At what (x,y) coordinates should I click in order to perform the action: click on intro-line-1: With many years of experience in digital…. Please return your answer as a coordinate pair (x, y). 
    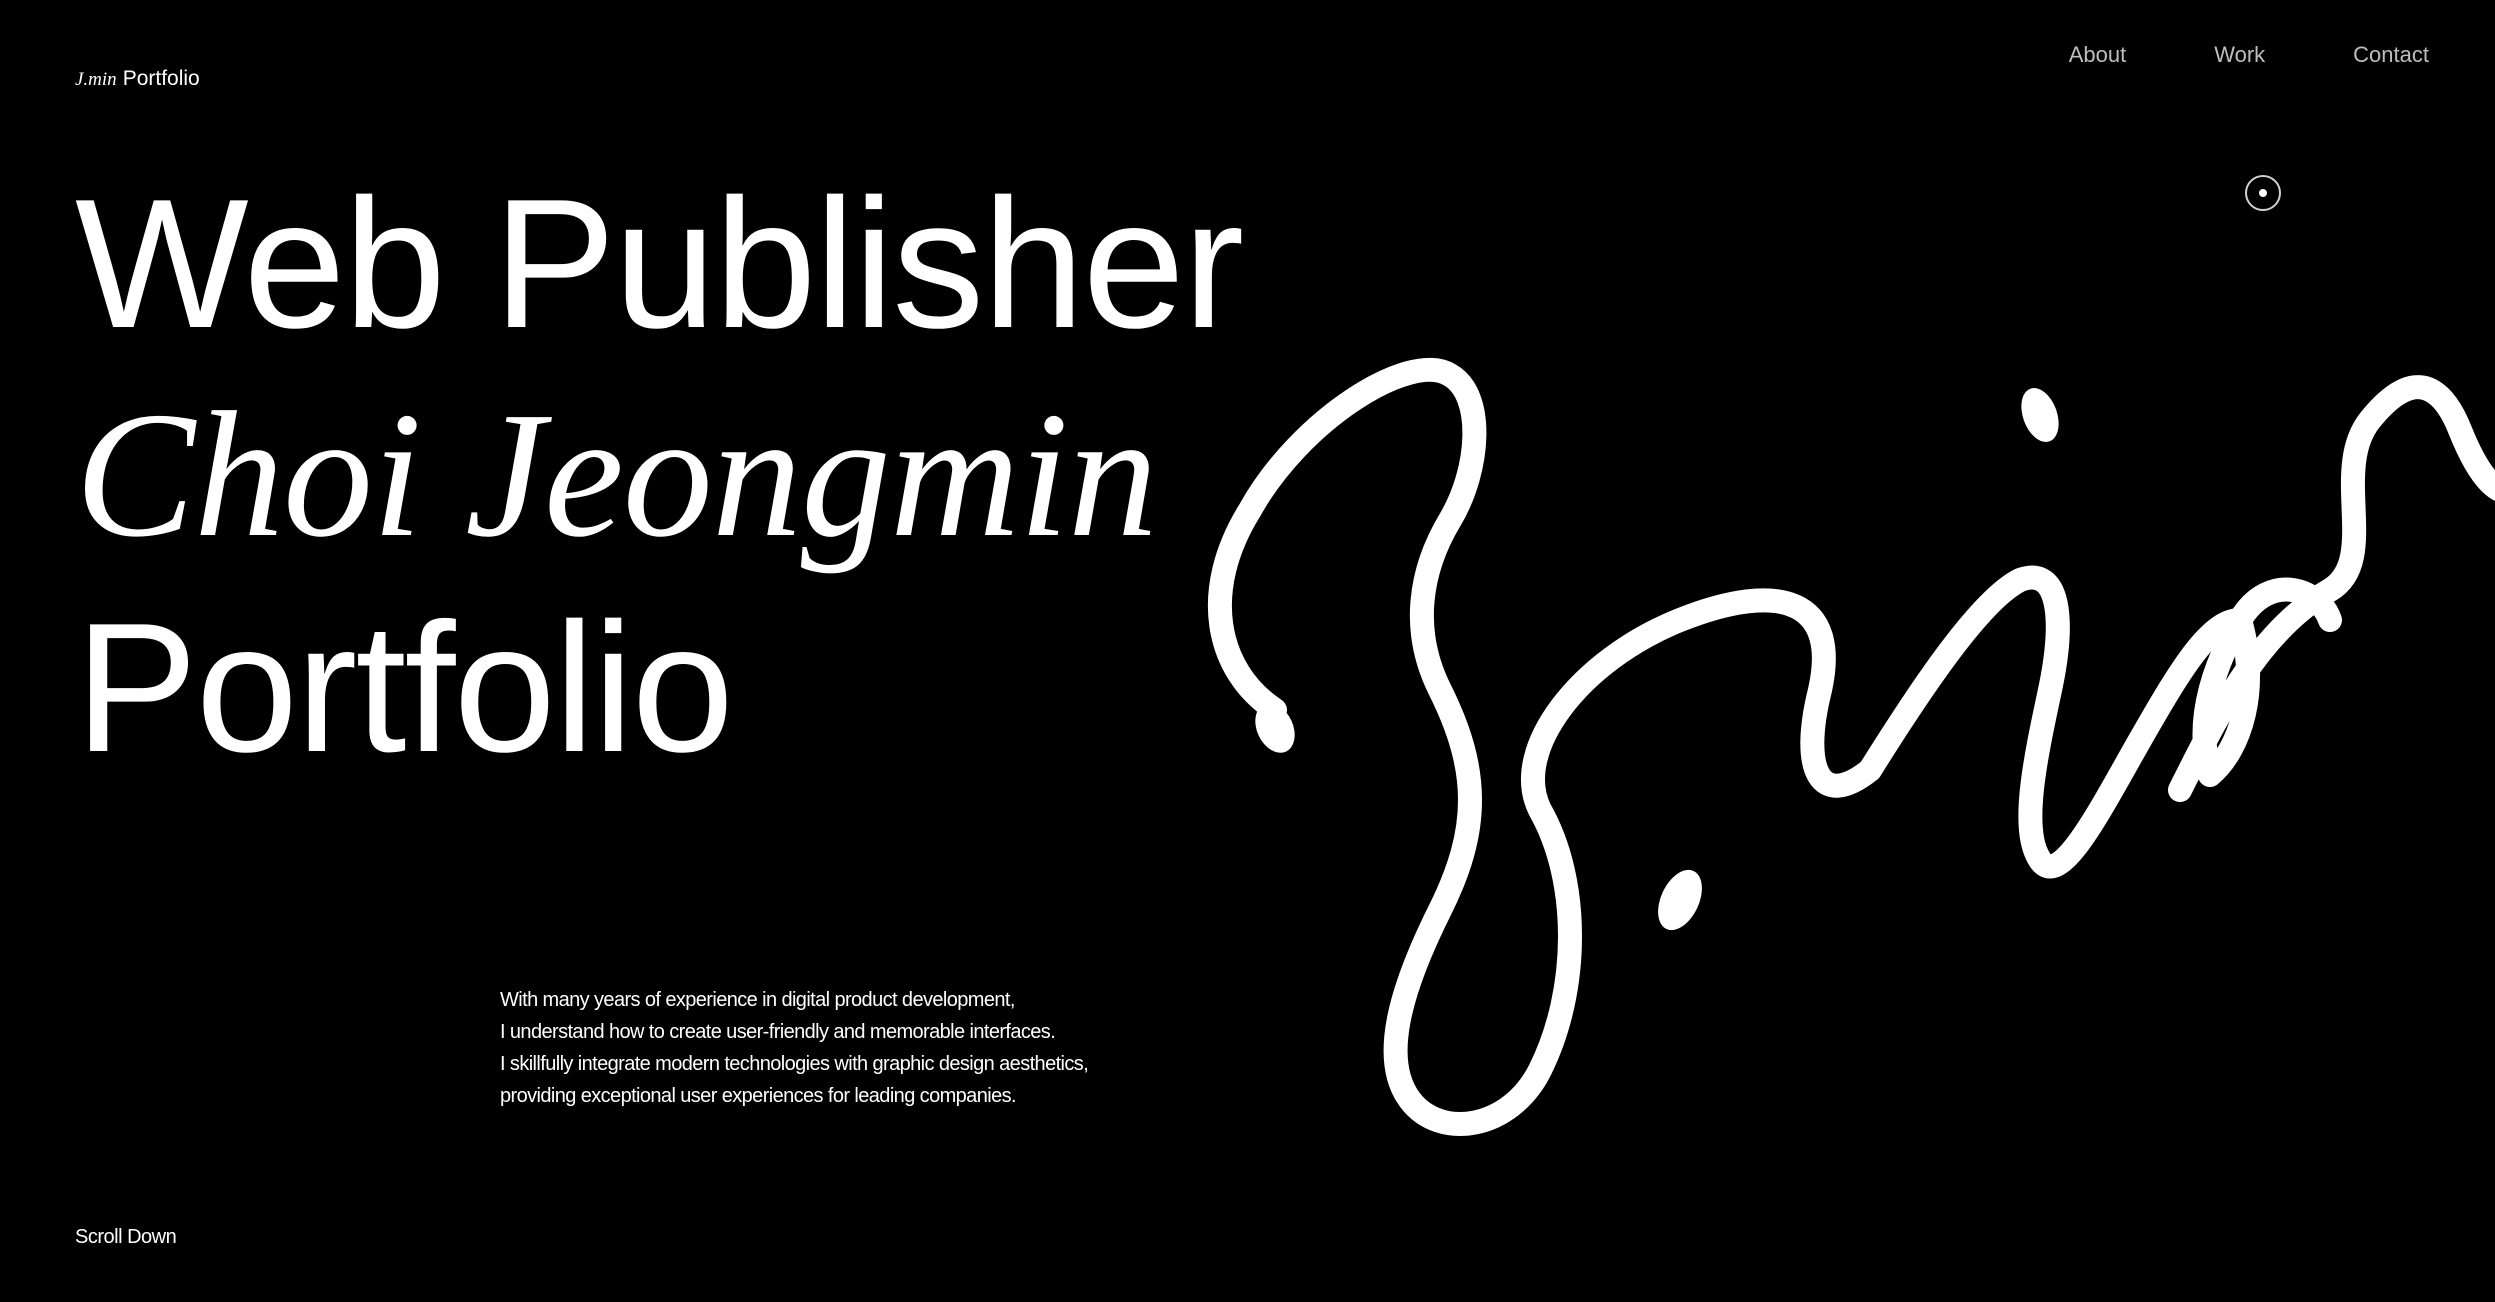
    Looking at the image, I should click on (757, 1000).